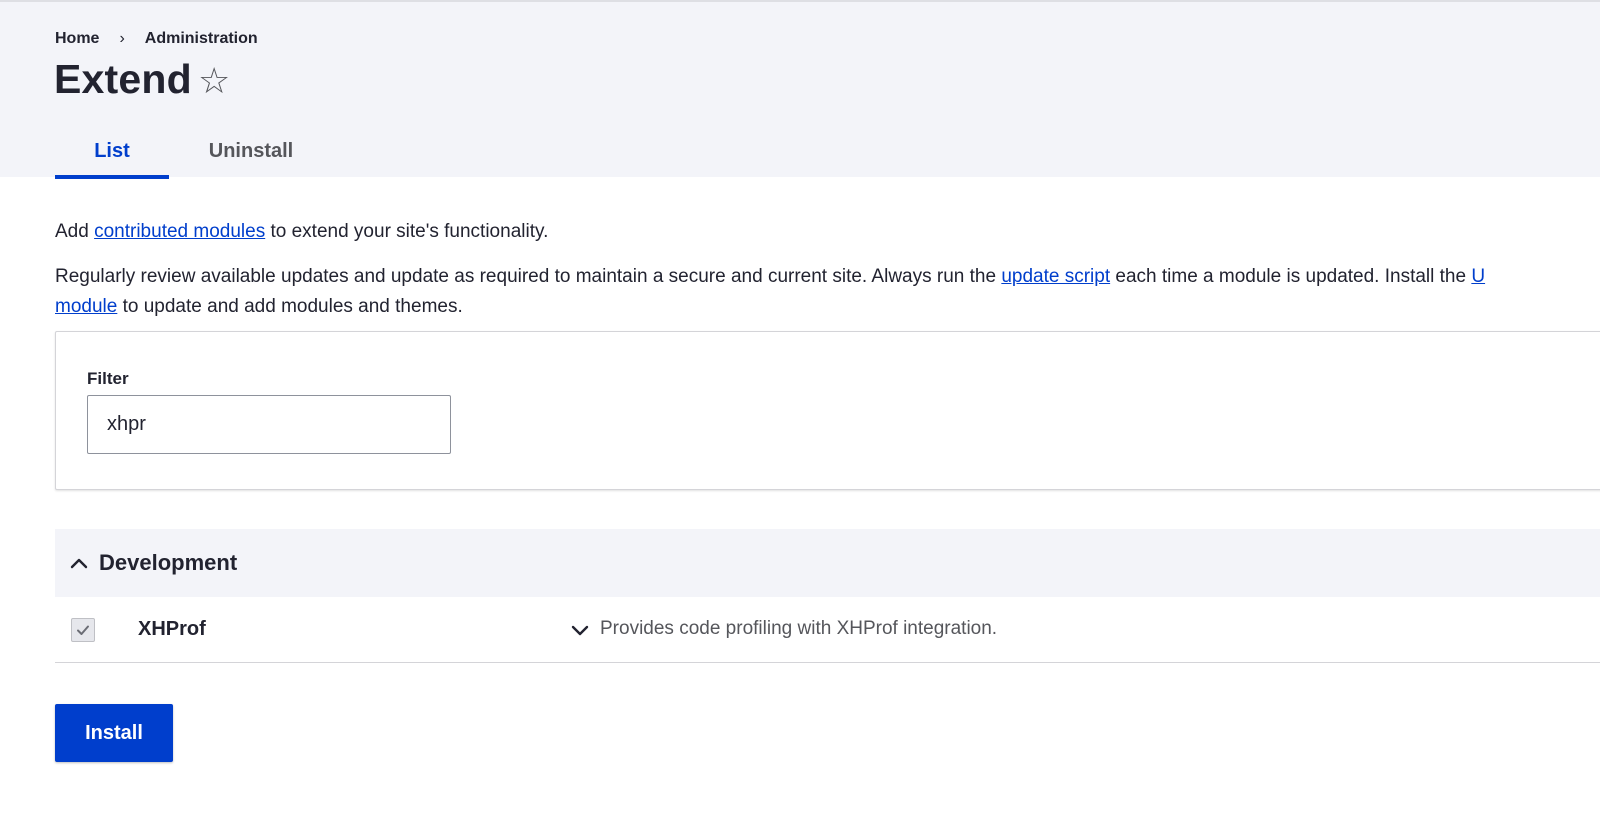 This screenshot has width=1600, height=830. What do you see at coordinates (290, 306) in the screenshot?
I see `review-text-3: to update and add modules and themes.` at bounding box center [290, 306].